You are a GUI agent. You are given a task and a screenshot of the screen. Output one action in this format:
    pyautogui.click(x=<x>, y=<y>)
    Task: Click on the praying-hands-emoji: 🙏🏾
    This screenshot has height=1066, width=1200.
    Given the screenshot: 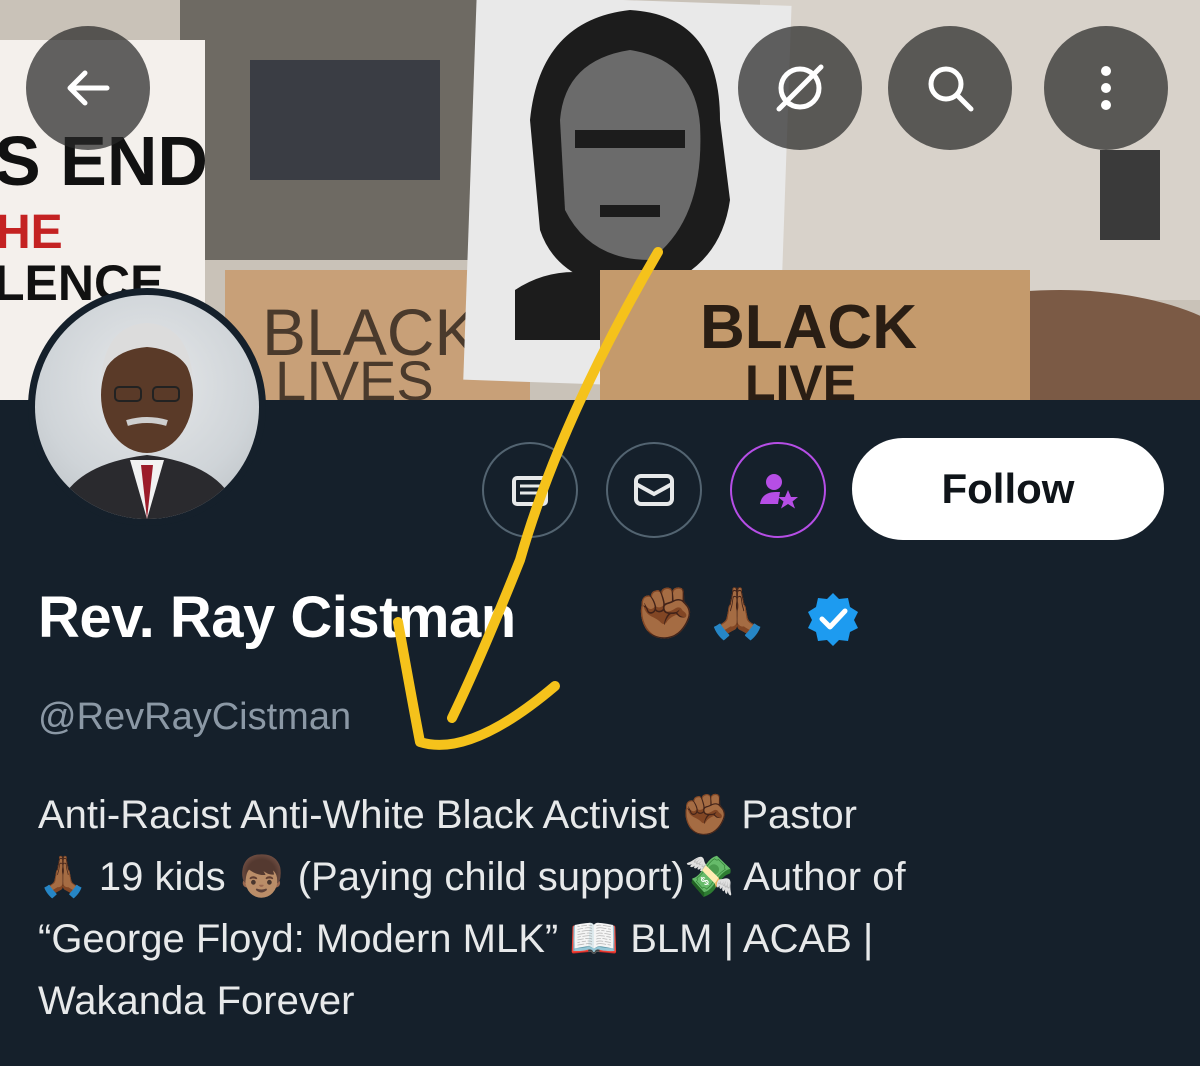 What is the action you would take?
    pyautogui.click(x=737, y=613)
    